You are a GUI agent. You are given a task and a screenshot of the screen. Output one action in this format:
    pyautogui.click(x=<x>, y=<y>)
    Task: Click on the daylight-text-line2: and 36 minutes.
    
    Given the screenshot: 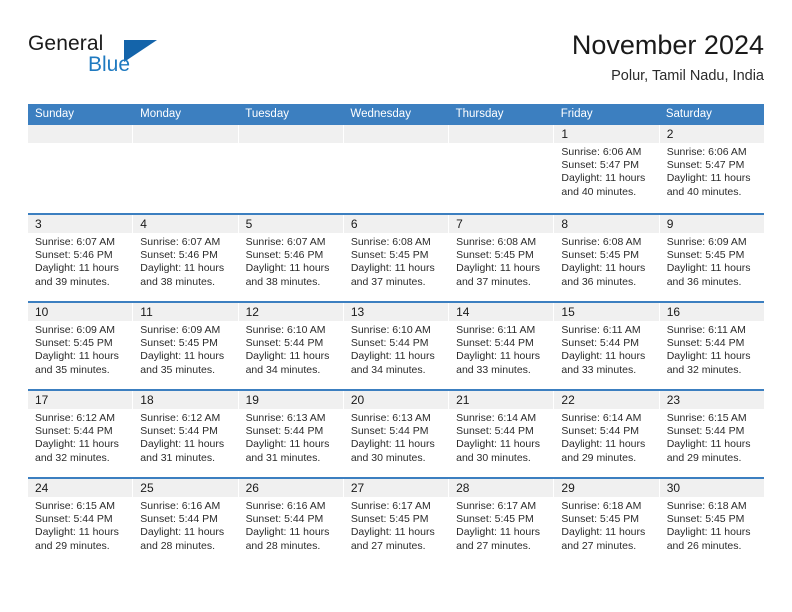 What is the action you would take?
    pyautogui.click(x=599, y=281)
    